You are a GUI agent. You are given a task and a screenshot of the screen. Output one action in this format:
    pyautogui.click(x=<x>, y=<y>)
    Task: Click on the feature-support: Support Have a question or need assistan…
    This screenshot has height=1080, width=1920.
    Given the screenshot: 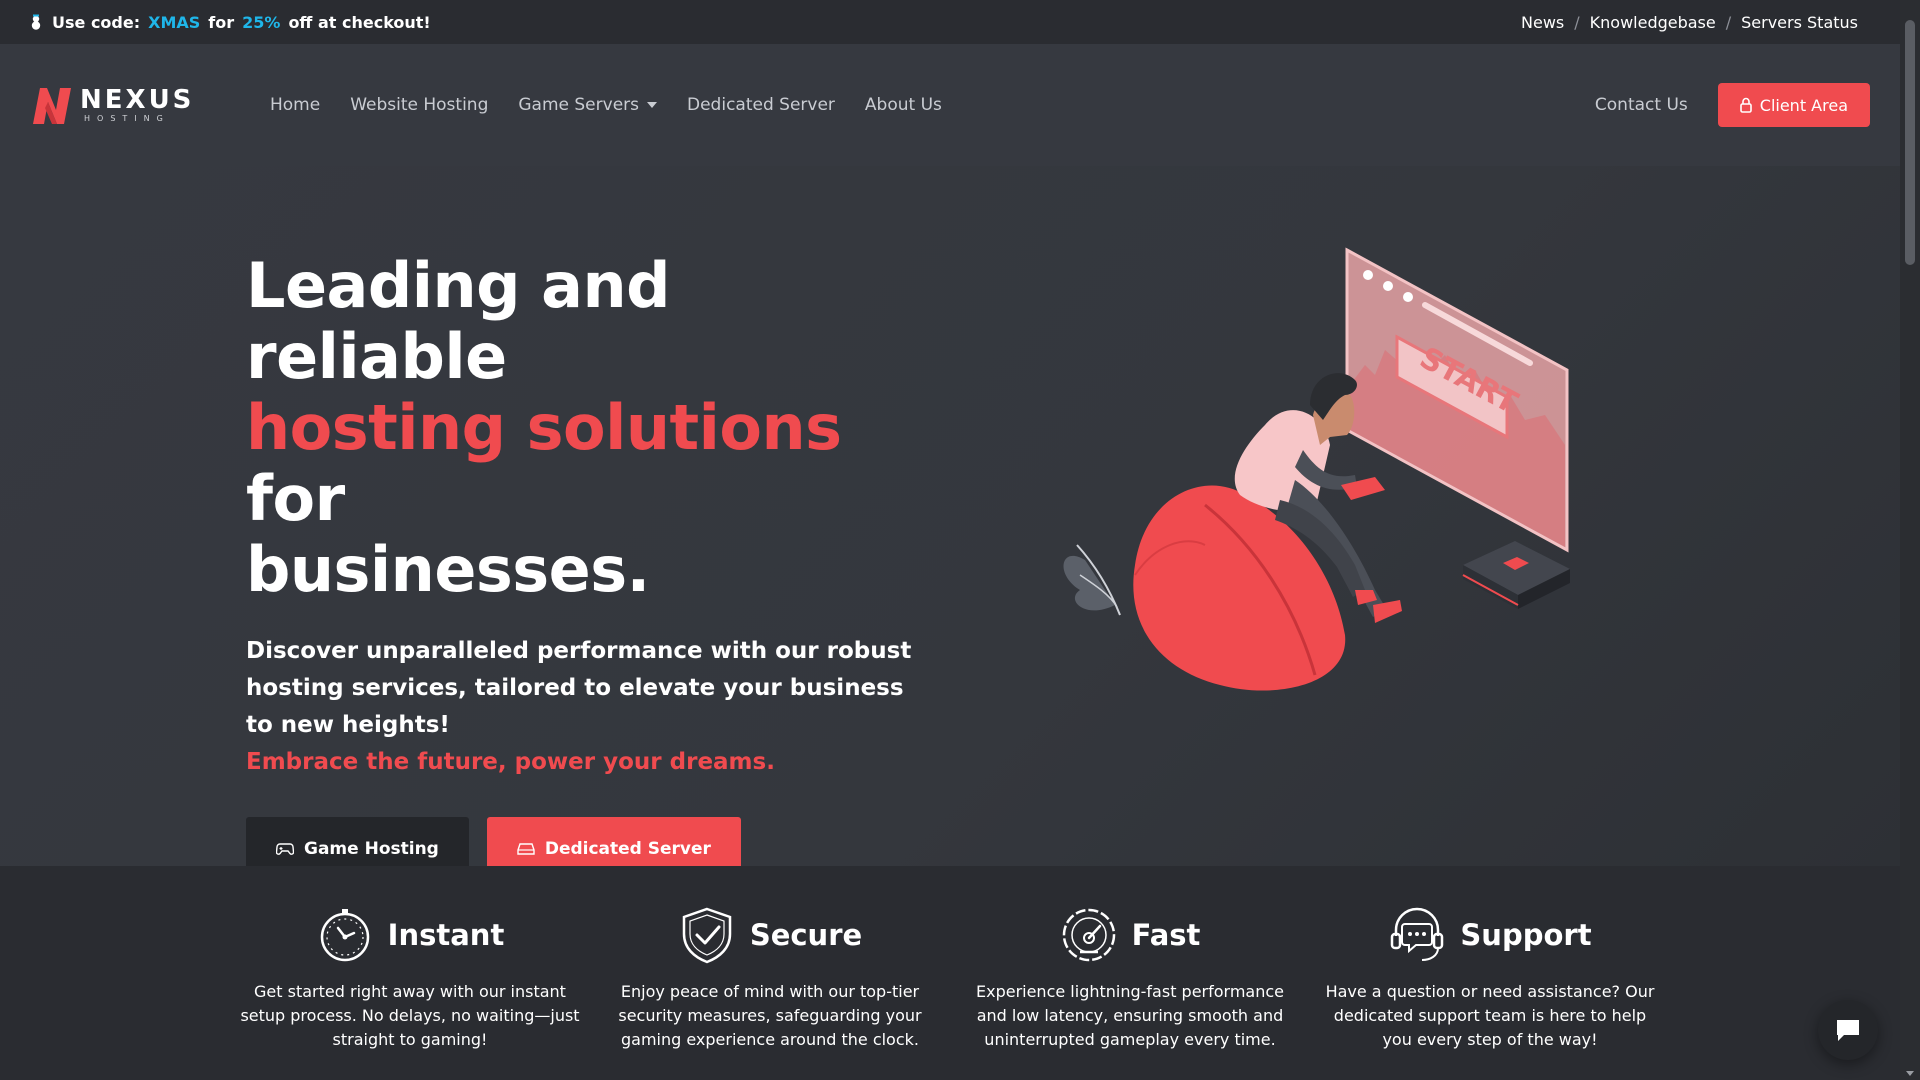 What is the action you would take?
    pyautogui.click(x=1490, y=993)
    